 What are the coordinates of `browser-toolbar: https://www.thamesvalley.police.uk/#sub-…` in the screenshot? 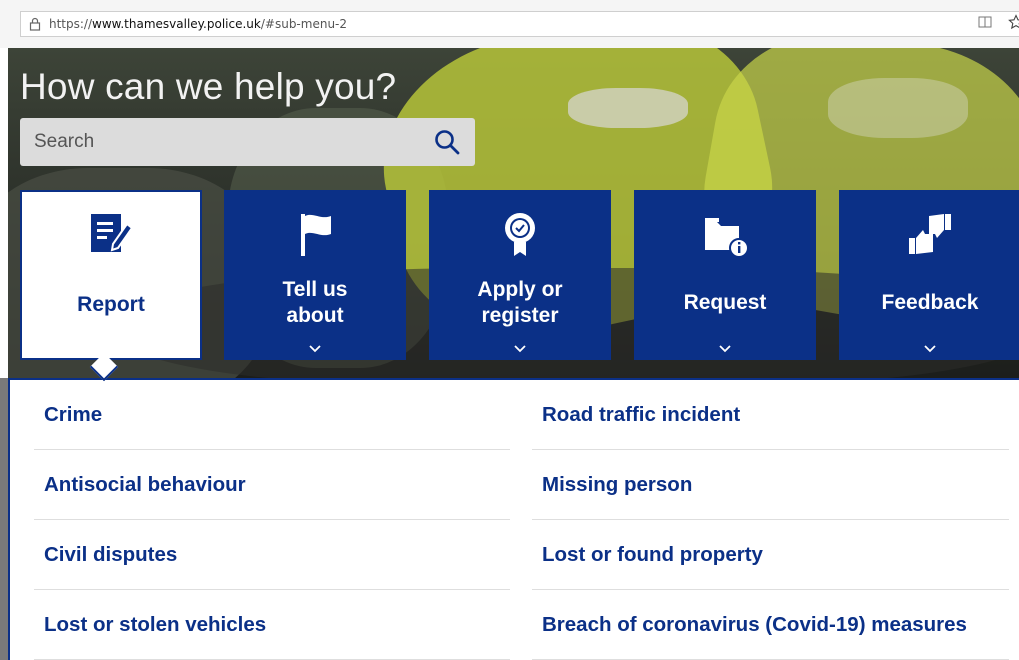 It's located at (509, 24).